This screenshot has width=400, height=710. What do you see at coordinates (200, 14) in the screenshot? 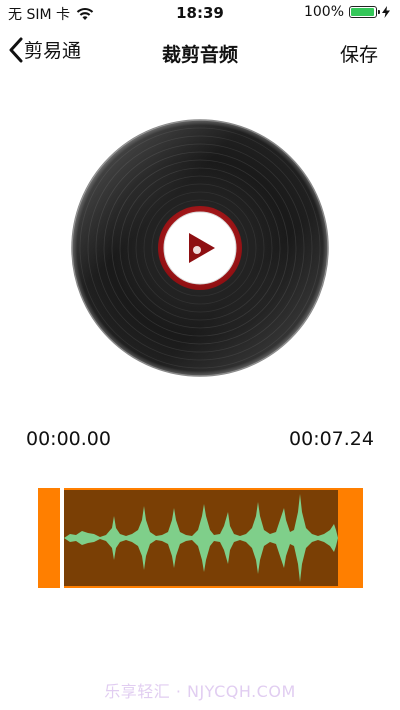
I see `status-bar: 无 SIM 卡 18:39 100%` at bounding box center [200, 14].